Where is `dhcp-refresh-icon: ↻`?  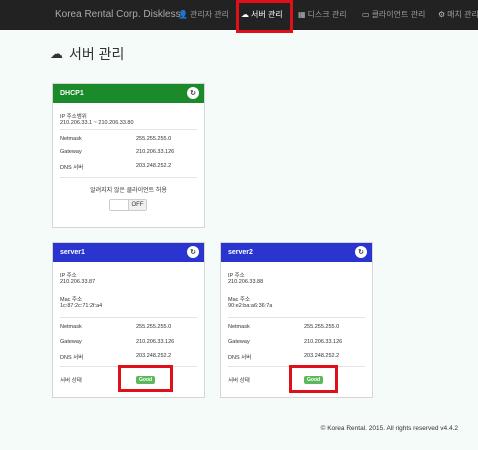
dhcp-refresh-icon: ↻ is located at coordinates (193, 93).